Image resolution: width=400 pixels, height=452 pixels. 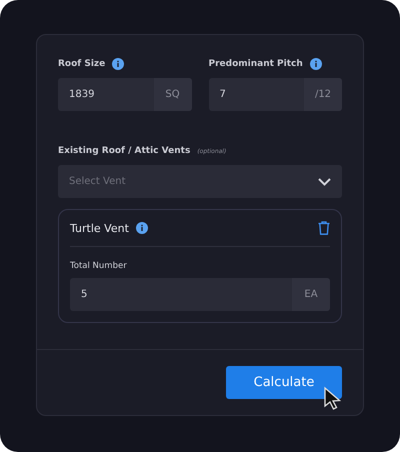 I want to click on field-label: Roof Size, so click(x=82, y=64).